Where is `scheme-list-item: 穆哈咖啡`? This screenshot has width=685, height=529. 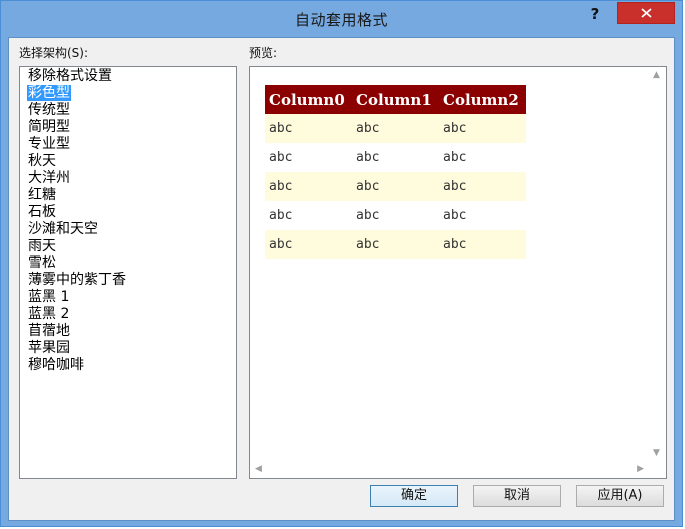 scheme-list-item: 穆哈咖啡 is located at coordinates (131, 365).